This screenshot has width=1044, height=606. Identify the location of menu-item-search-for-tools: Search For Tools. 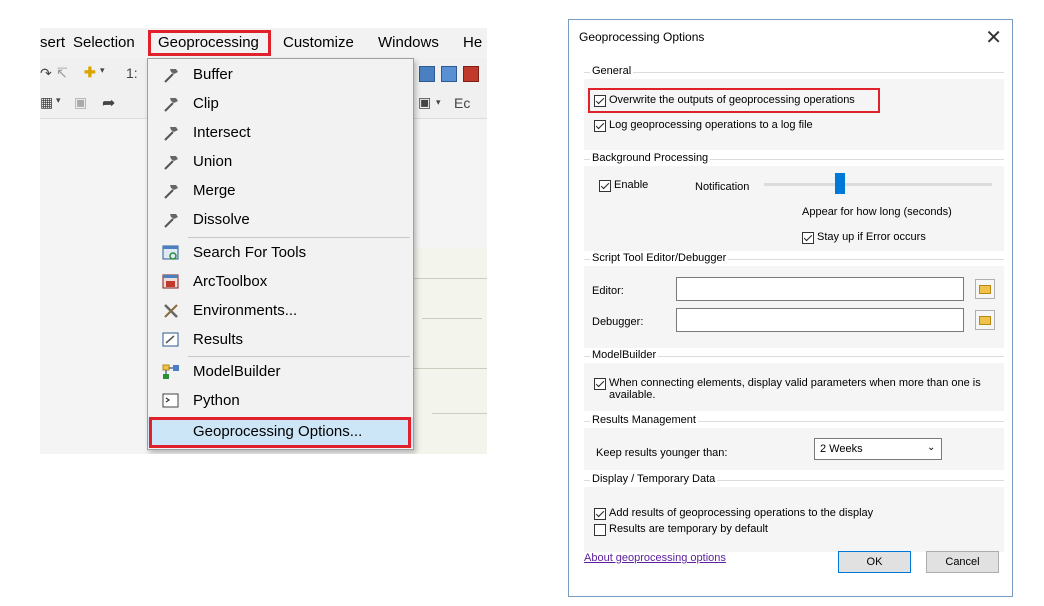
(280, 253).